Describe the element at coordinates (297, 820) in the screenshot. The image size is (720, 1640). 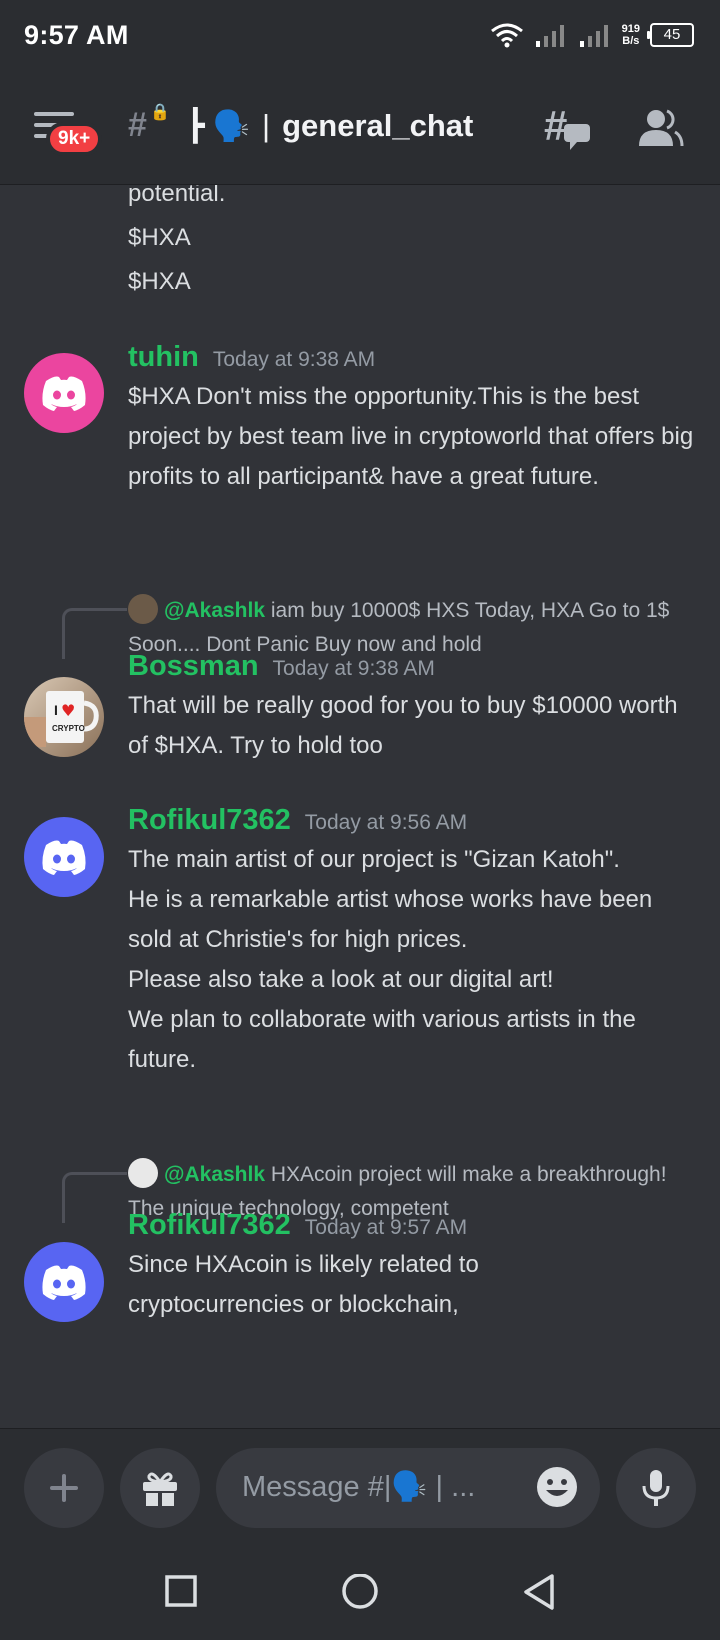
I see `message-header: Rofikul7362 Today at 9:56 AM` at that location.